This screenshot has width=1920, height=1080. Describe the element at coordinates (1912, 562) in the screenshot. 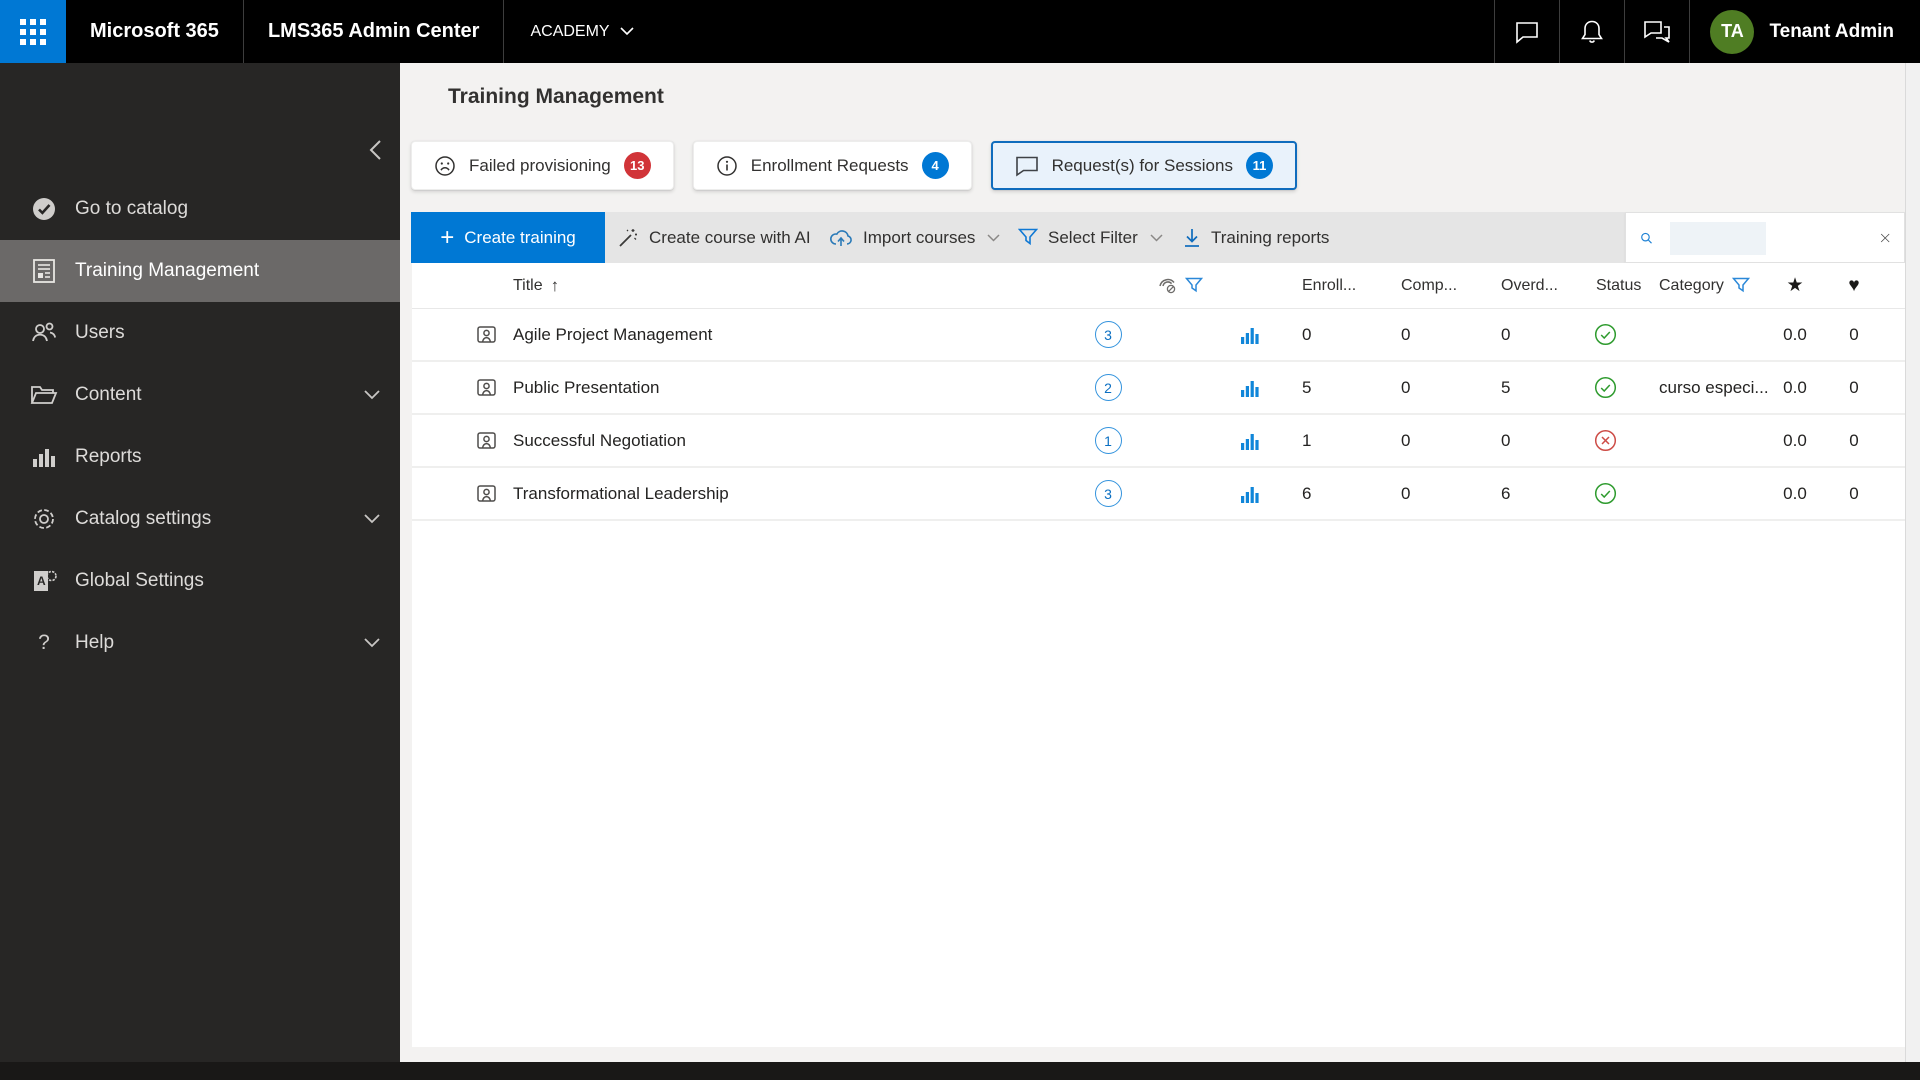

I see `vertical-scrollbar` at that location.